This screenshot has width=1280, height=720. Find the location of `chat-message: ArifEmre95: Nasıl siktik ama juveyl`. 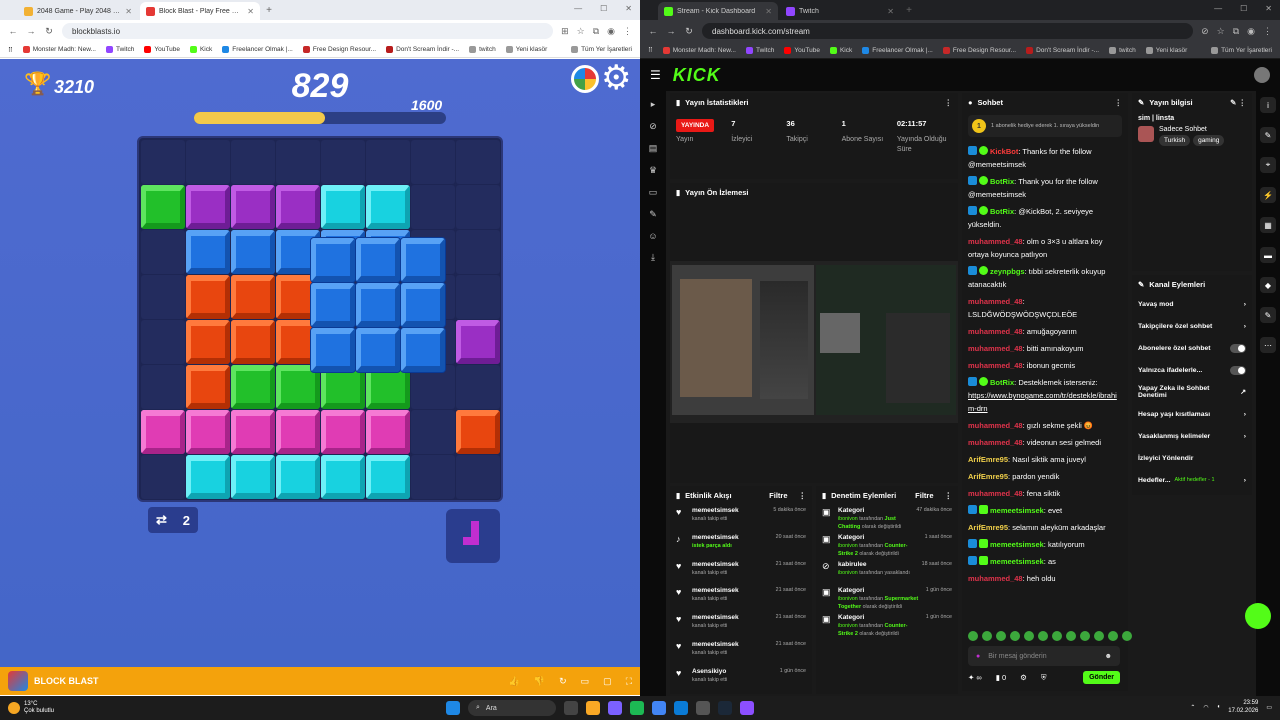

chat-message: ArifEmre95: Nasıl siktik ama juveyl is located at coordinates (1045, 459).